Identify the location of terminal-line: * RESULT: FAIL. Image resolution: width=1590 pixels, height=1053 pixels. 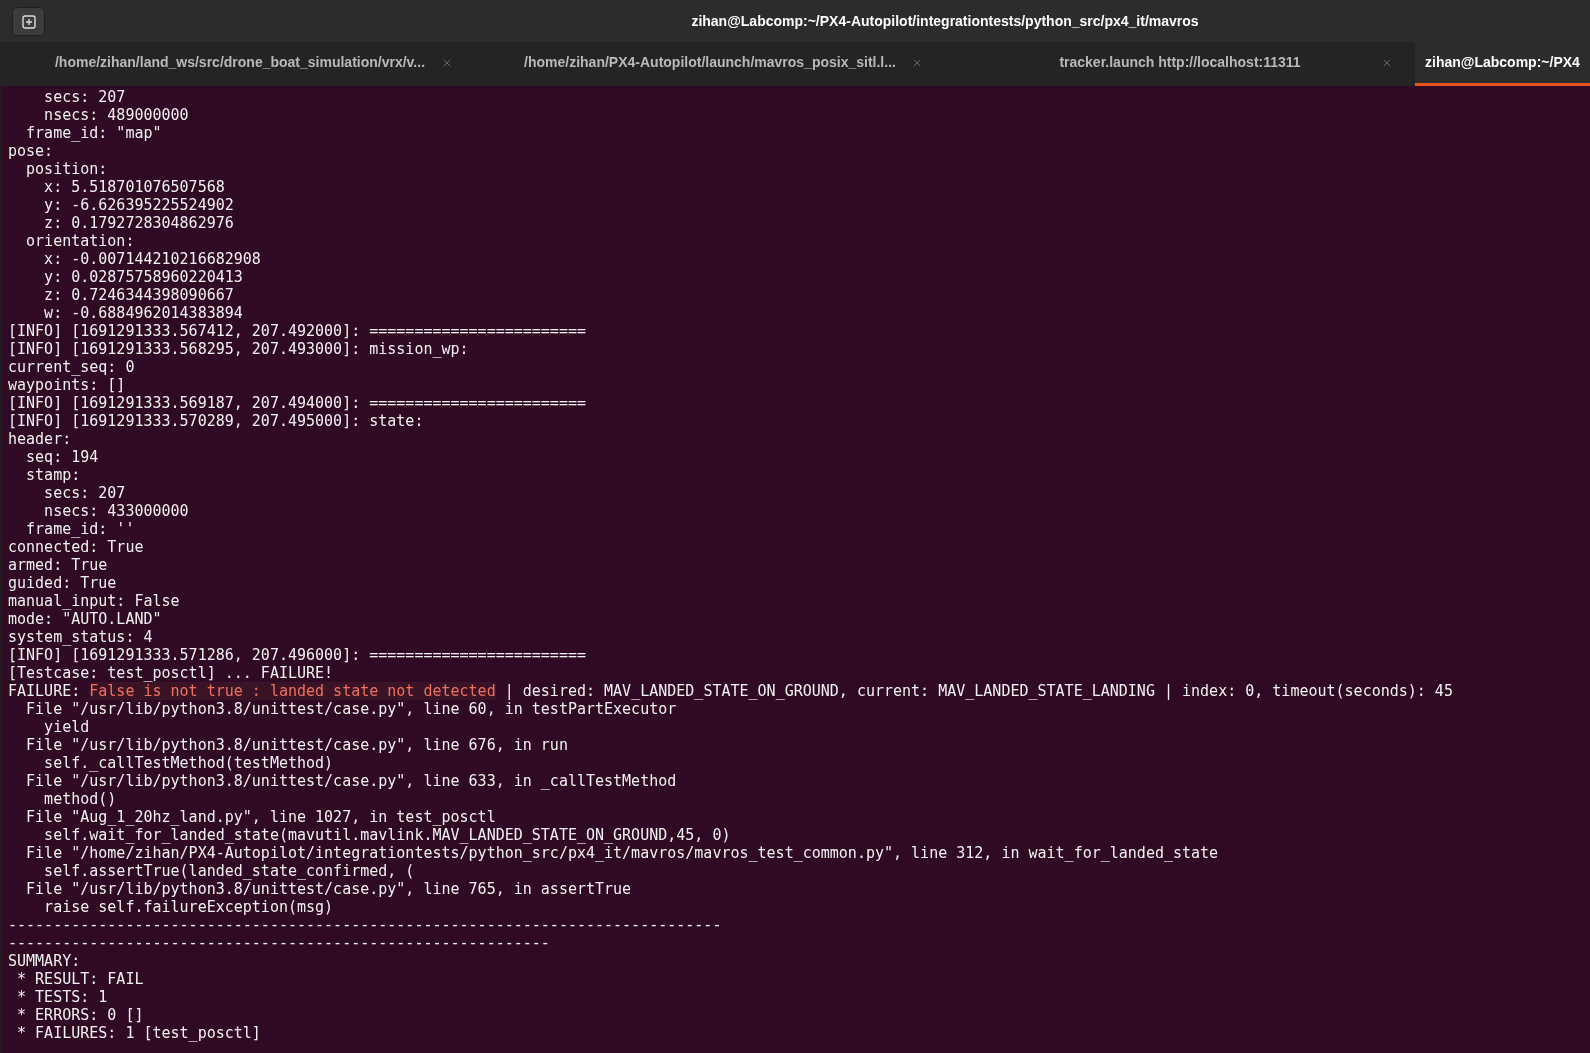
(80, 979).